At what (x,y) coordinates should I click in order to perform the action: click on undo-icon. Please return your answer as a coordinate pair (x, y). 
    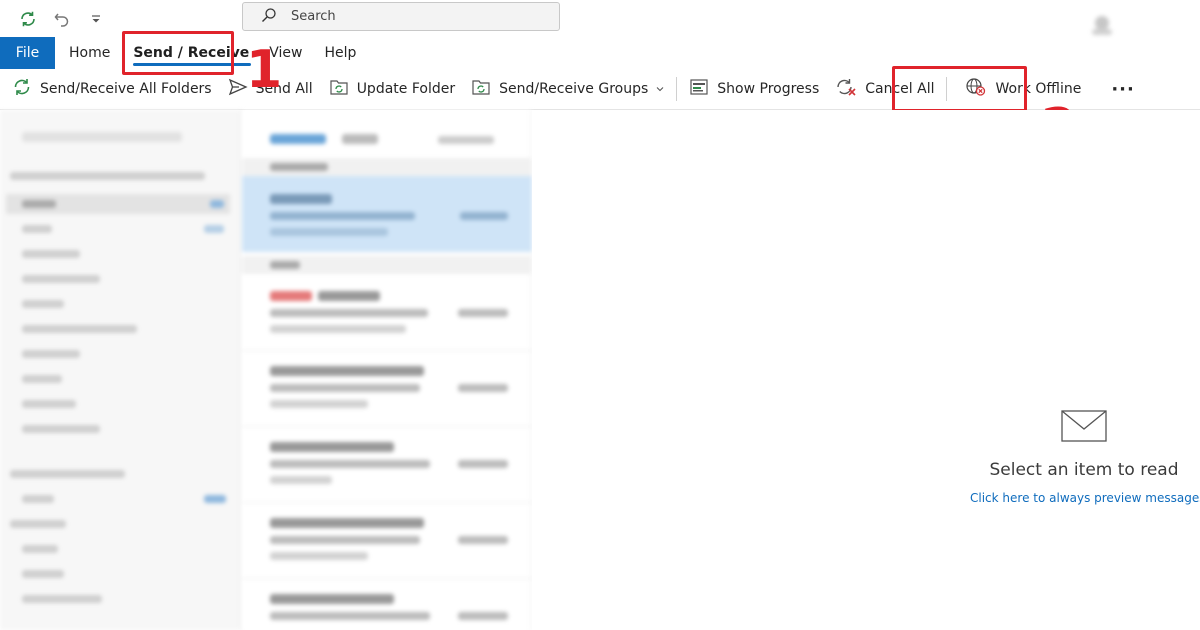
    Looking at the image, I should click on (62, 19).